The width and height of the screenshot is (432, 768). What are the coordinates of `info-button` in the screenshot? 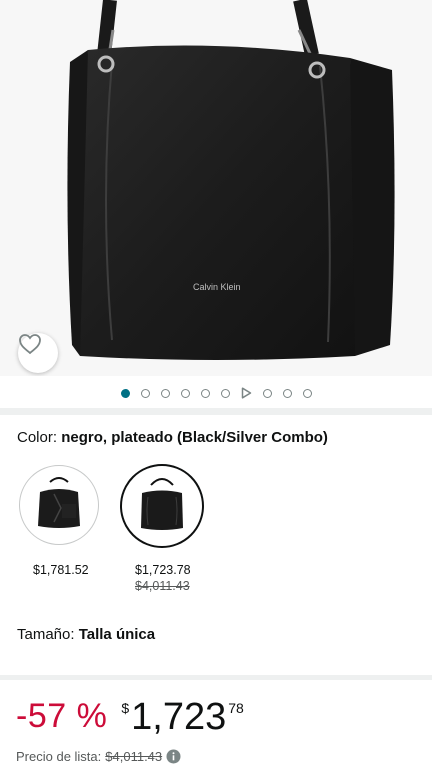 It's located at (173, 756).